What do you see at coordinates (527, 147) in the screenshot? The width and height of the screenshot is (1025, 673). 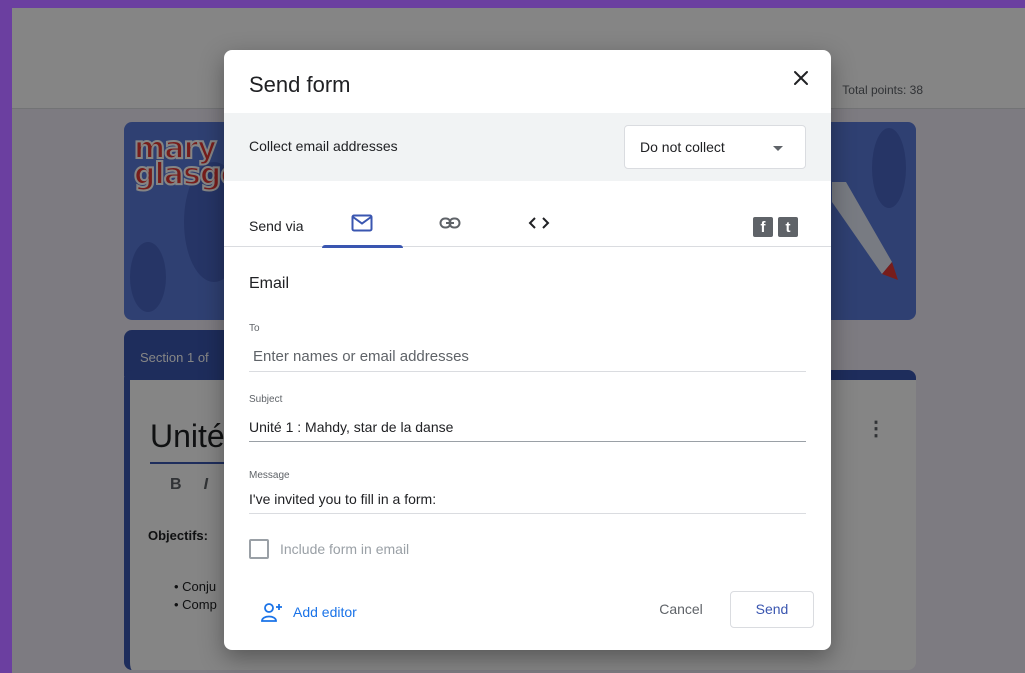 I see `collect-email-row: Collect email addresses Do not collect` at bounding box center [527, 147].